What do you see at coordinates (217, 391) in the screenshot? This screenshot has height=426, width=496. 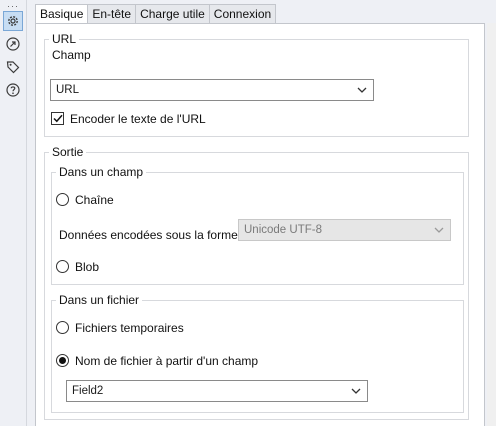 I see `filename-field-select: Field2` at bounding box center [217, 391].